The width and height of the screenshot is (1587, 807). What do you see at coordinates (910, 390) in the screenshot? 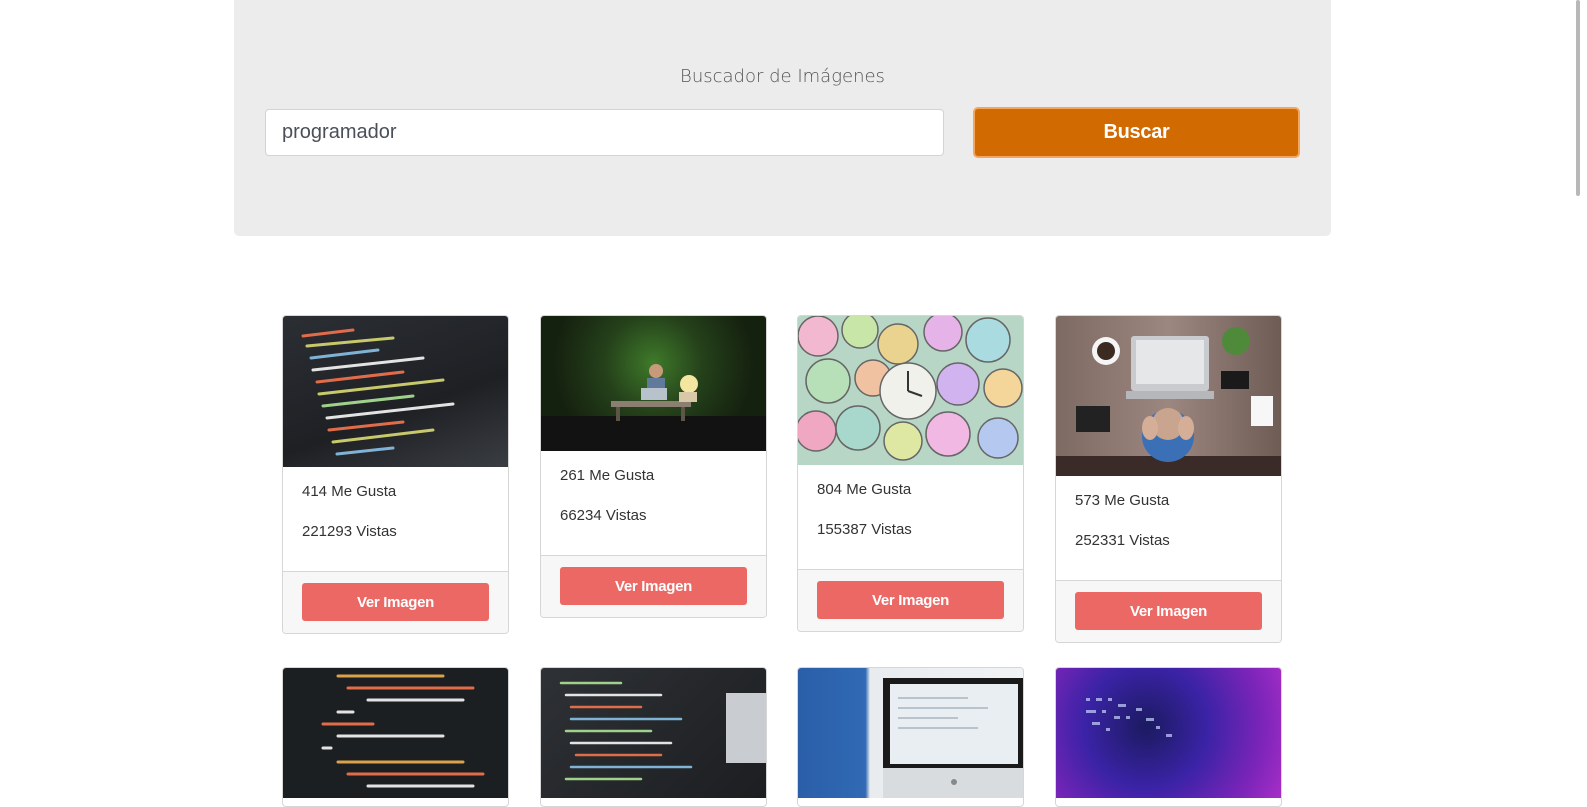
I see `clocks-image` at bounding box center [910, 390].